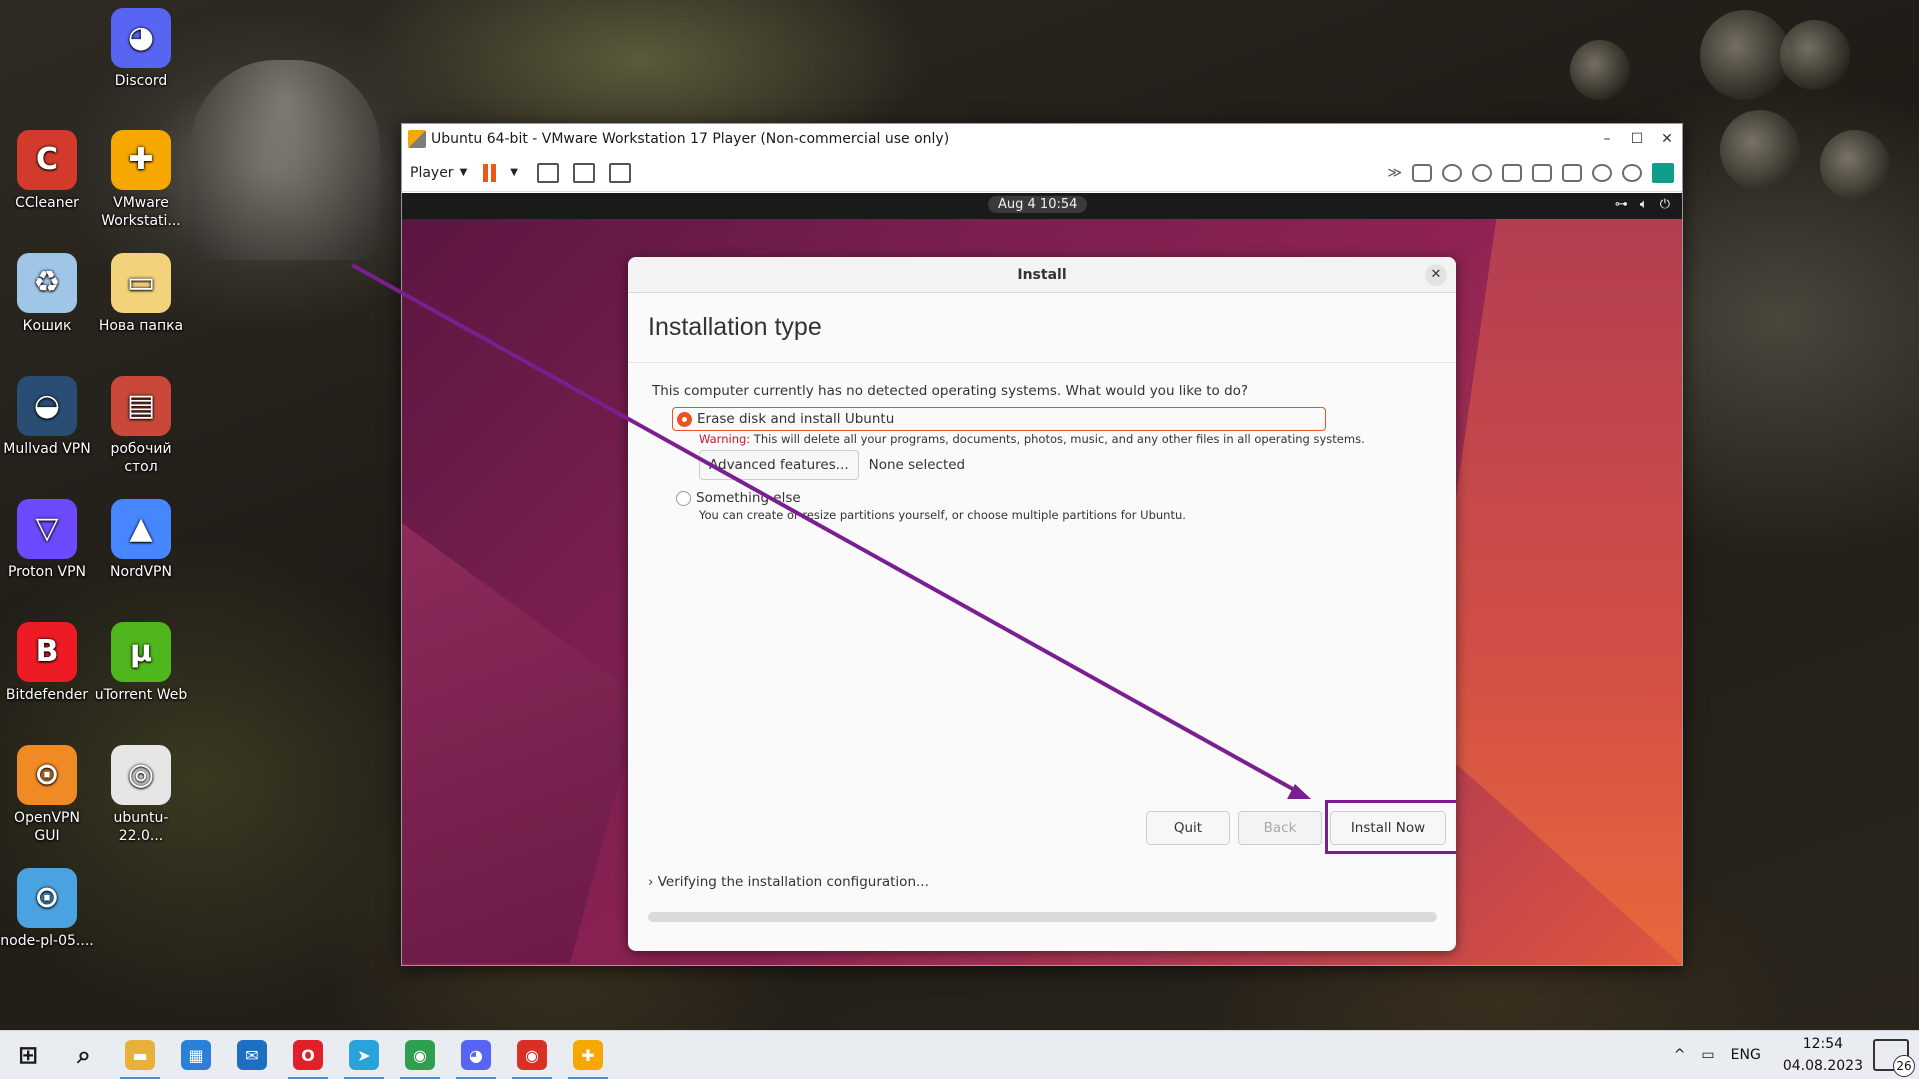 This screenshot has height=1079, width=1919. Describe the element at coordinates (47, 203) in the screenshot. I see `desktop-icon-label: CCleaner` at that location.